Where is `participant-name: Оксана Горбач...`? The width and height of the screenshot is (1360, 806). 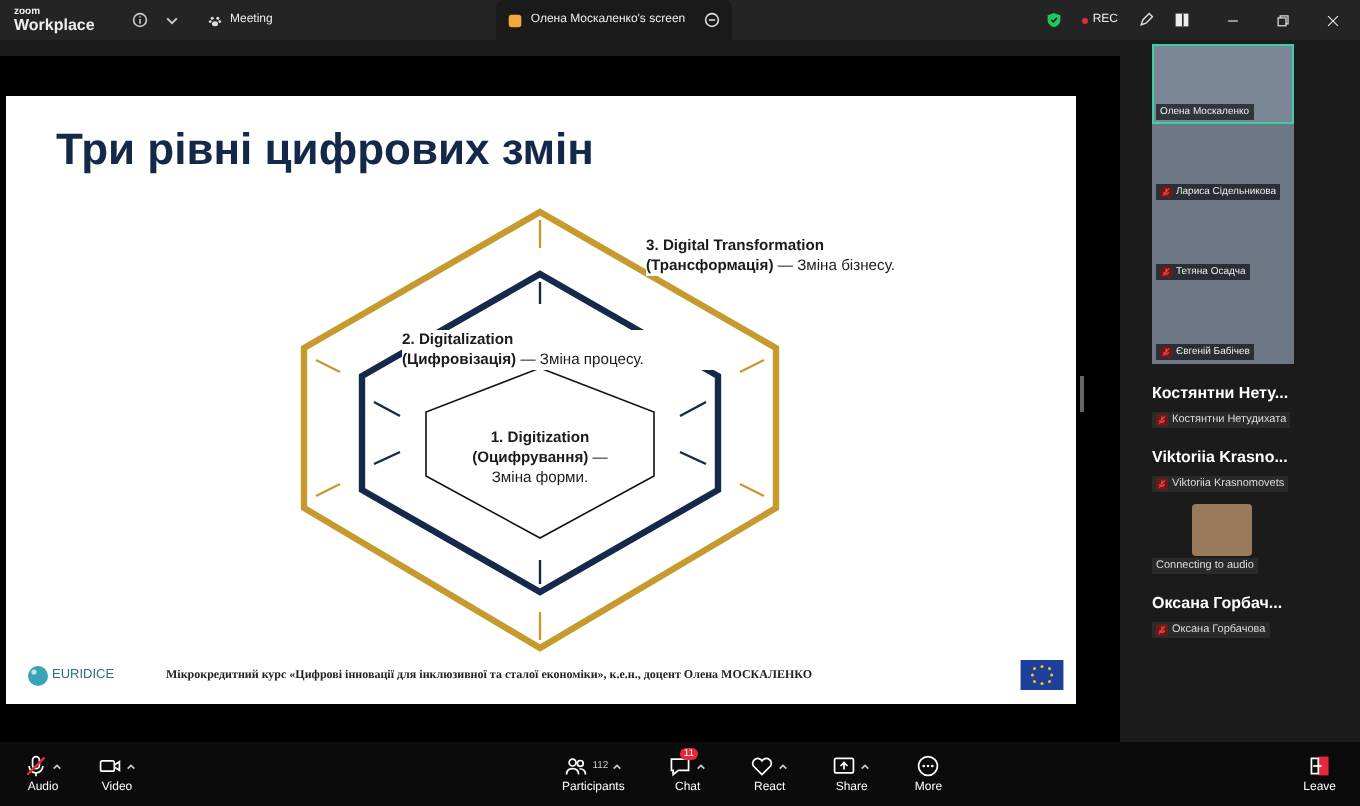 participant-name: Оксана Горбач... is located at coordinates (1218, 603).